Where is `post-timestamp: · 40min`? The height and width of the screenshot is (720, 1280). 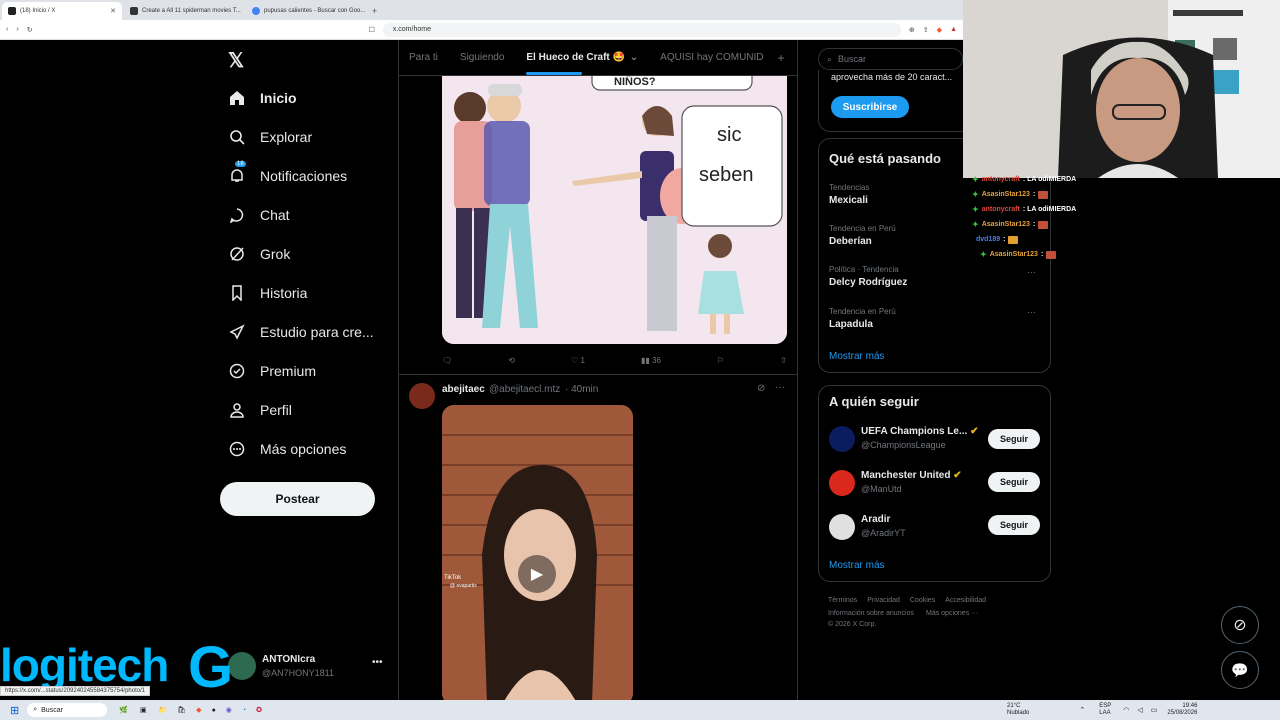
post-timestamp: · 40min is located at coordinates (581, 389).